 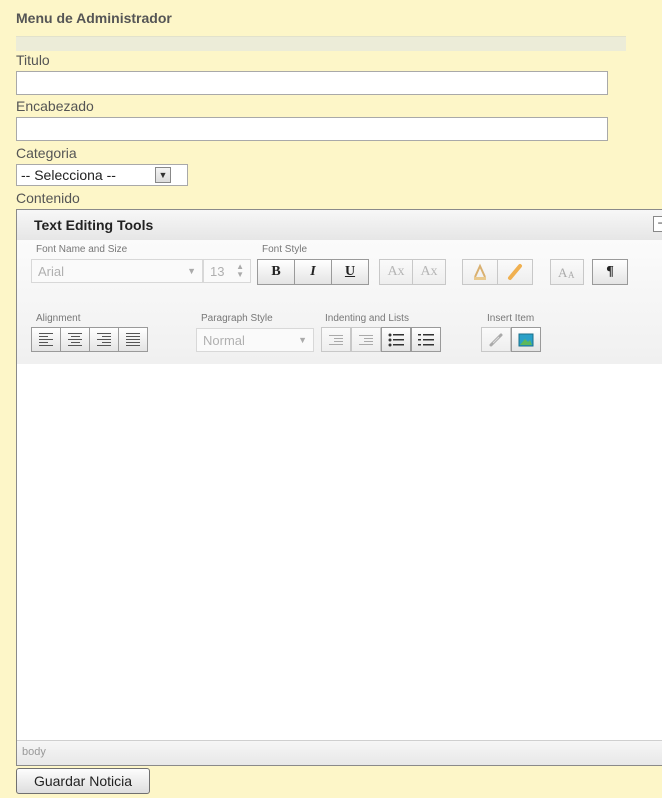 What do you see at coordinates (396, 272) in the screenshot?
I see `subscript-button: Ax` at bounding box center [396, 272].